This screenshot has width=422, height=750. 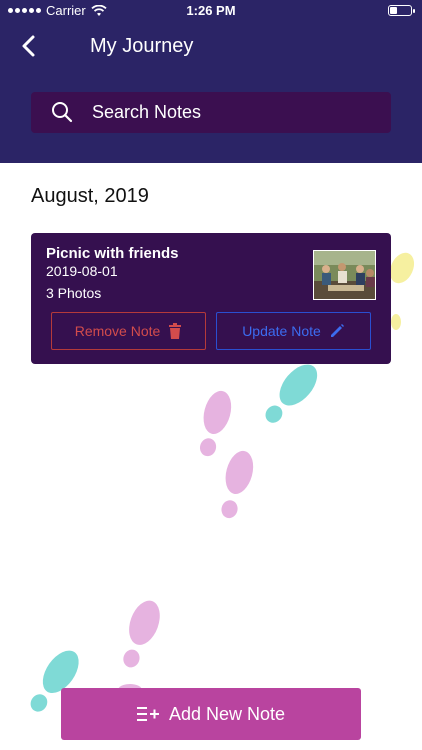 I want to click on remove-note-button: Remove Note, so click(x=128, y=331).